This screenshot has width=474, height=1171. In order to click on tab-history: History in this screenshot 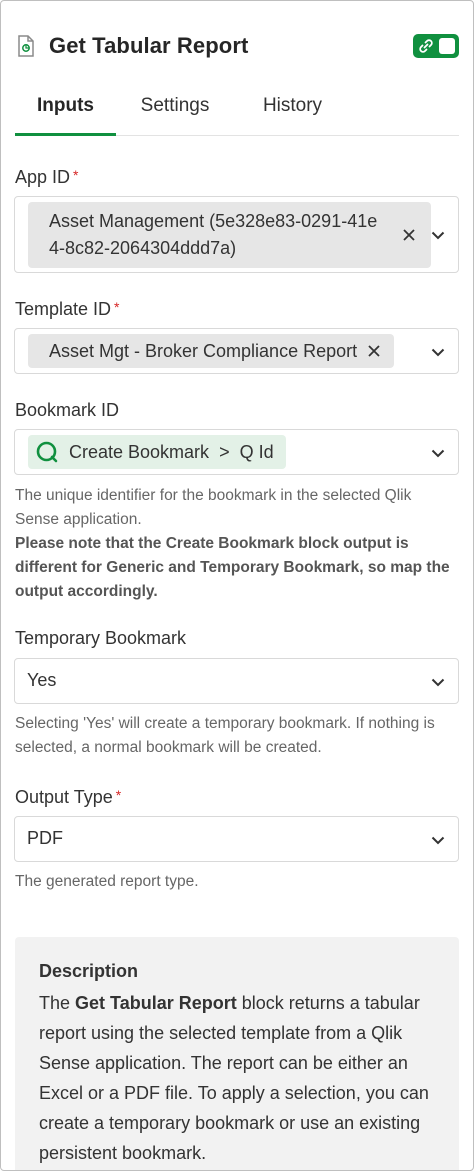, I will do `click(292, 110)`.